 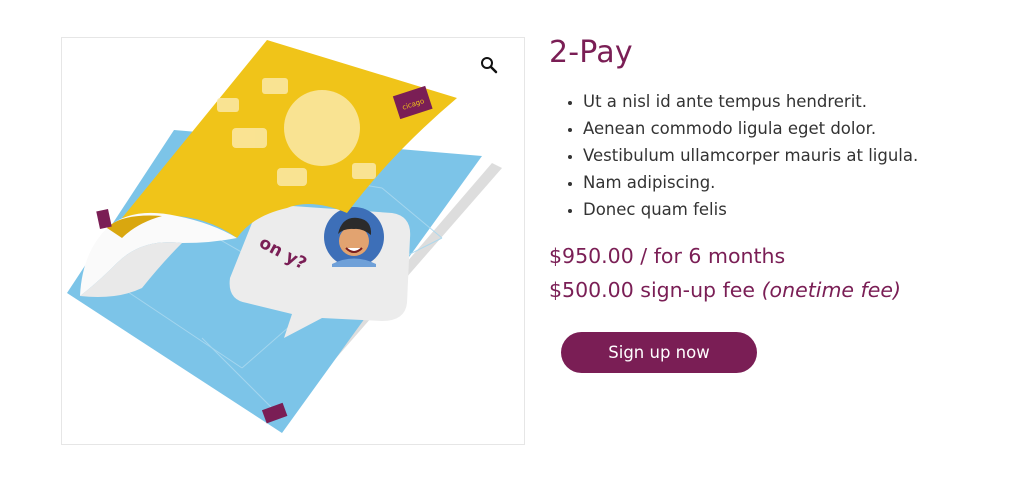 I want to click on signup-fee-amount: $500.00 sign-up fee, so click(x=652, y=290).